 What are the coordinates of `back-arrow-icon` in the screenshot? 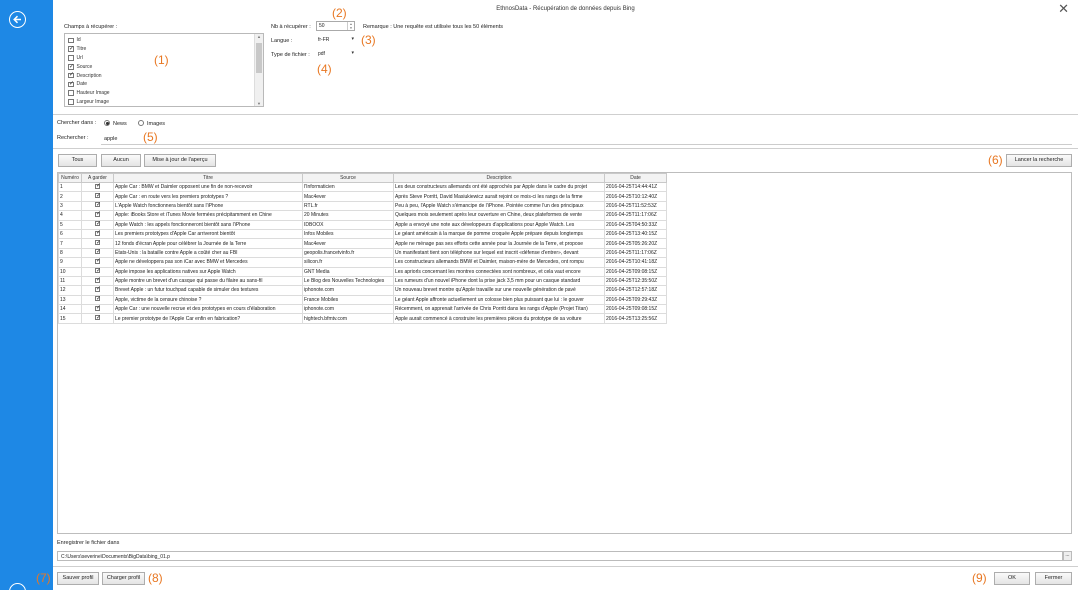 It's located at (17, 19).